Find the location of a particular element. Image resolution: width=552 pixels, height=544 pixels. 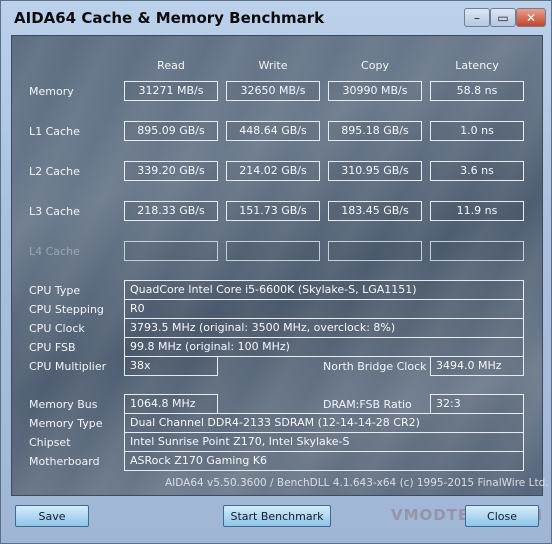

cpu-stepping-label: CPU Stepping is located at coordinates (66, 309).